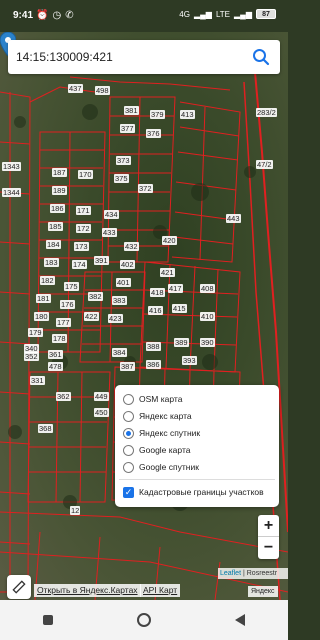  I want to click on parcel-label: 437, so click(75, 88).